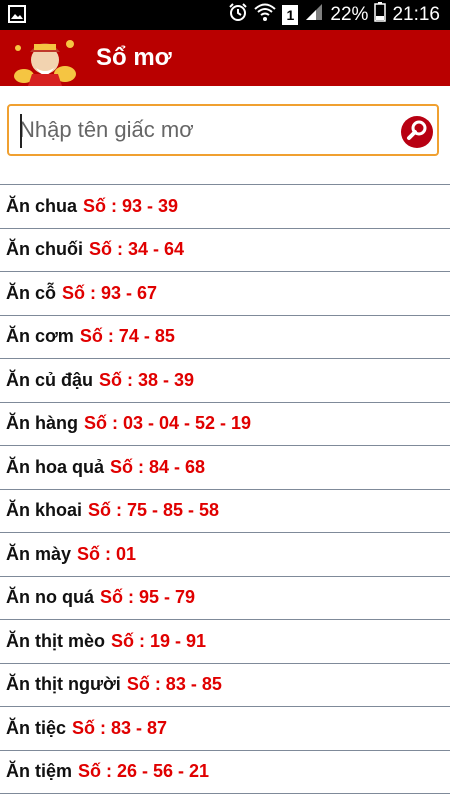  I want to click on wifi-icon, so click(265, 15).